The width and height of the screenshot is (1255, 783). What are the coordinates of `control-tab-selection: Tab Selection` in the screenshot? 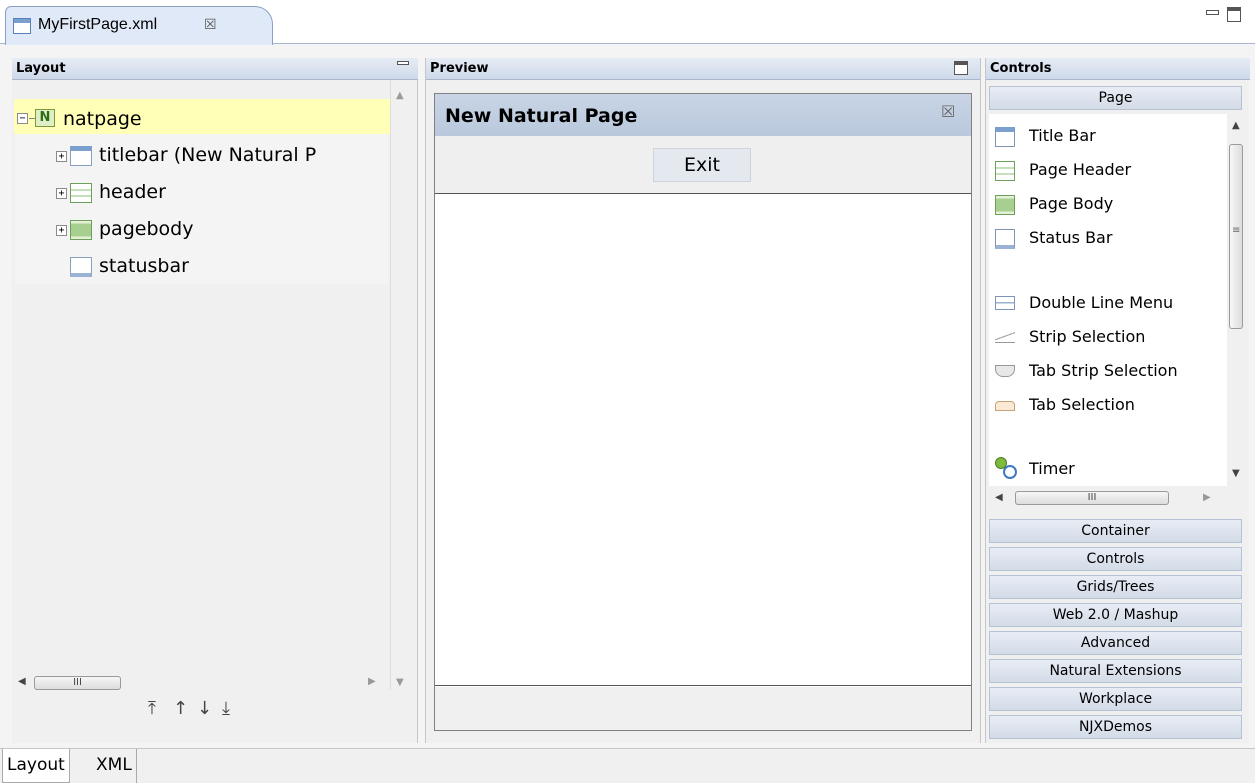 It's located at (1110, 406).